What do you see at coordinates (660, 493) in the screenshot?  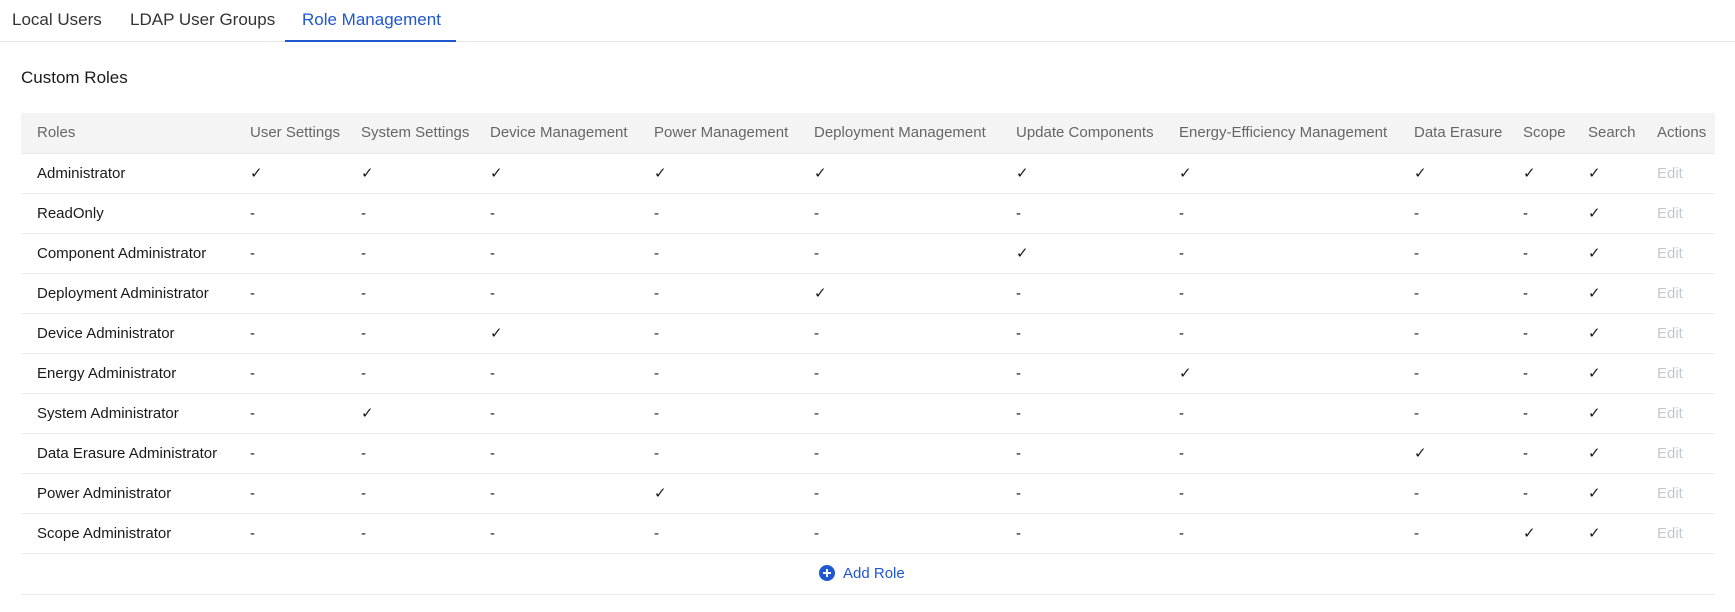 I see `checkmark-icon-power-management: ✓` at bounding box center [660, 493].